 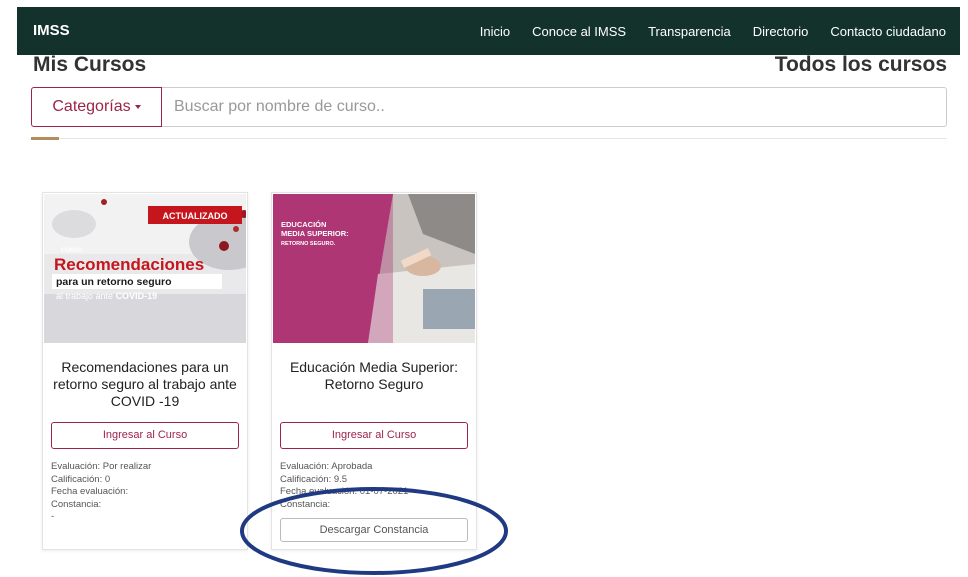 What do you see at coordinates (195, 216) in the screenshot?
I see `updated-badge-text: ACTUALIZADO` at bounding box center [195, 216].